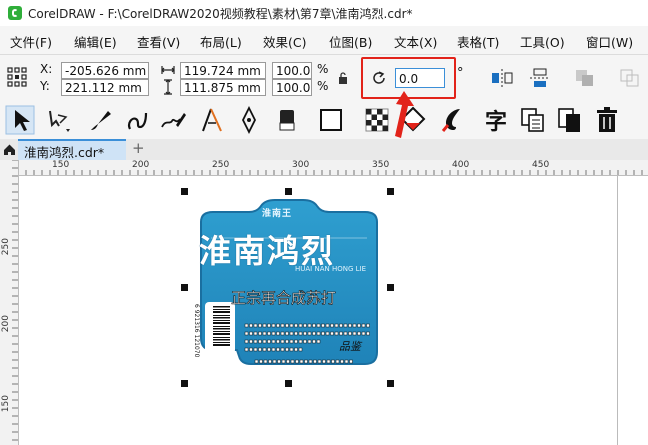 The height and width of the screenshot is (445, 648). What do you see at coordinates (381, 165) in the screenshot?
I see `ruler-h-tick-350: 350` at bounding box center [381, 165].